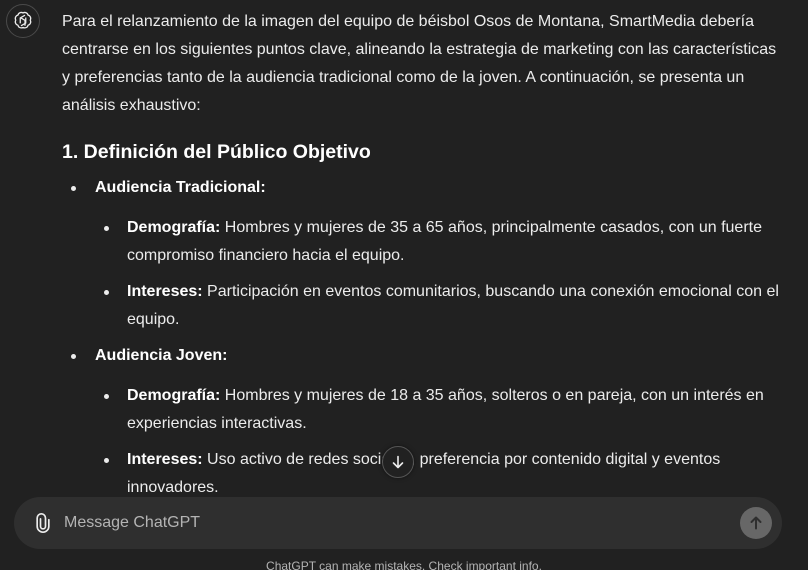 Image resolution: width=808 pixels, height=570 pixels. I want to click on paperclip-icon, so click(43, 523).